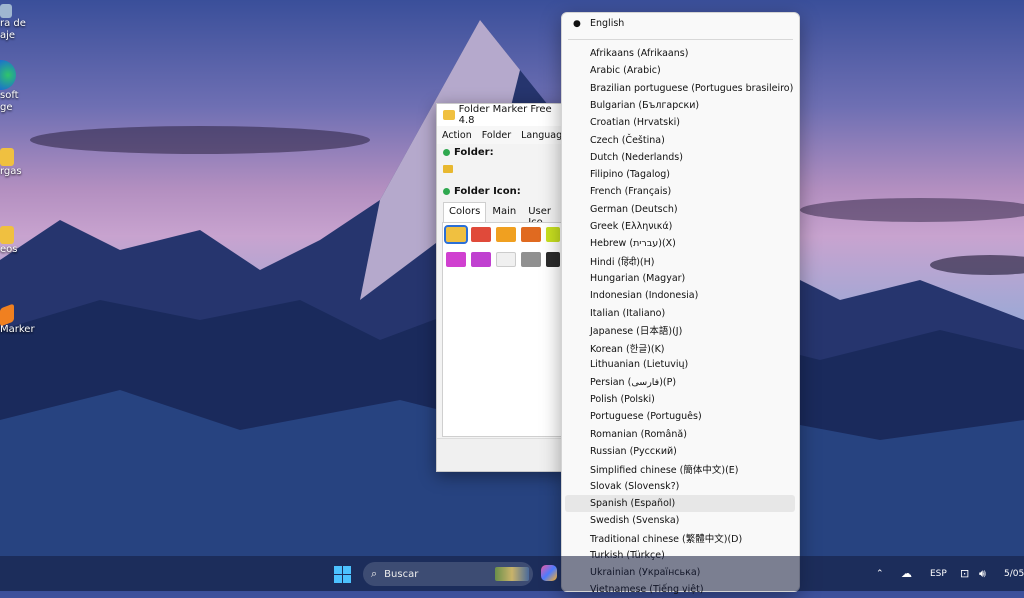  Describe the element at coordinates (448, 574) in the screenshot. I see `taskbar-search: ⌕ Buscar` at that location.